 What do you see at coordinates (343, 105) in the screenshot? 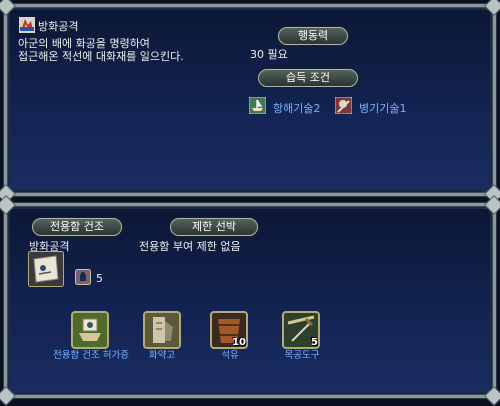
I see `weapon-technique-icon` at bounding box center [343, 105].